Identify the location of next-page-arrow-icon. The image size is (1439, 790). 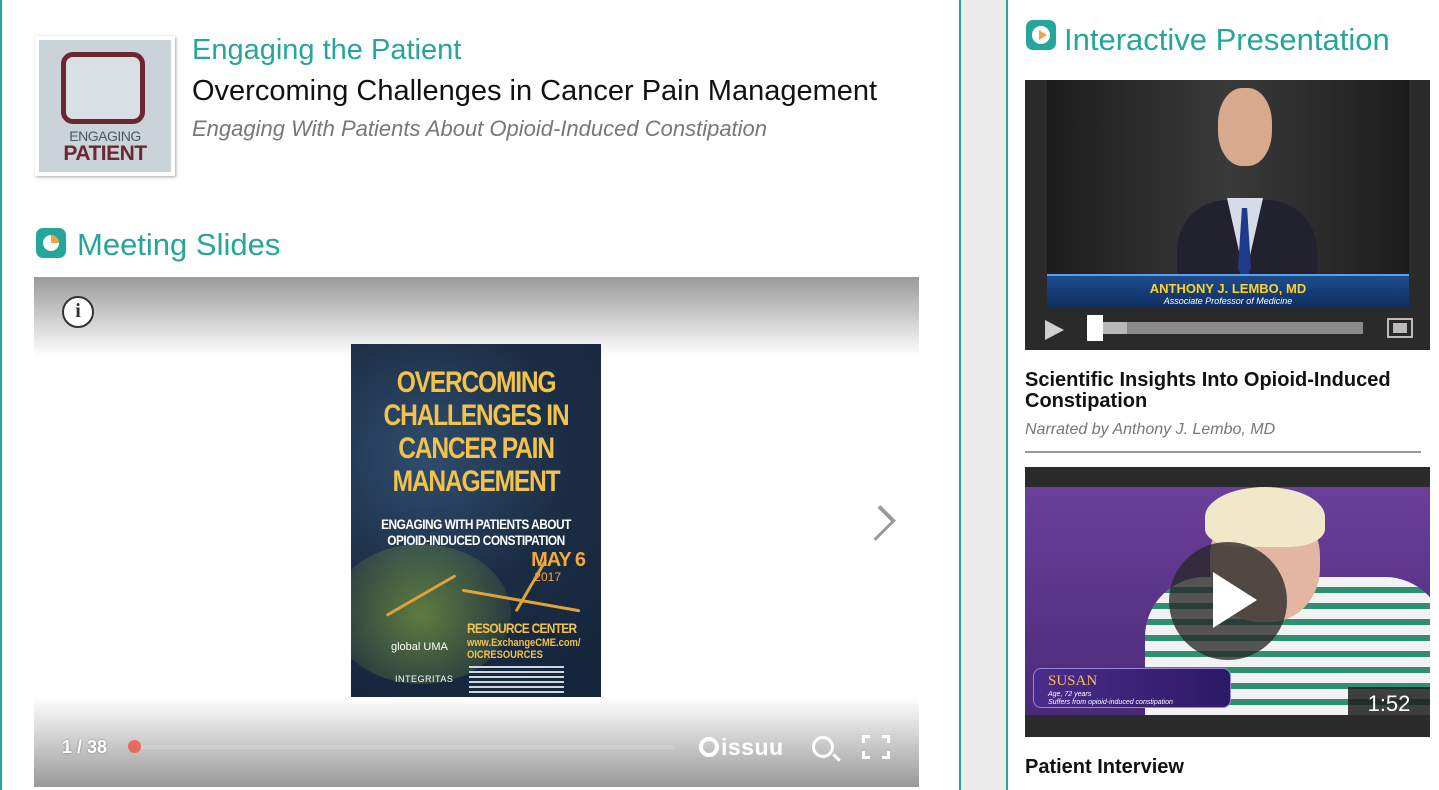
(878, 523).